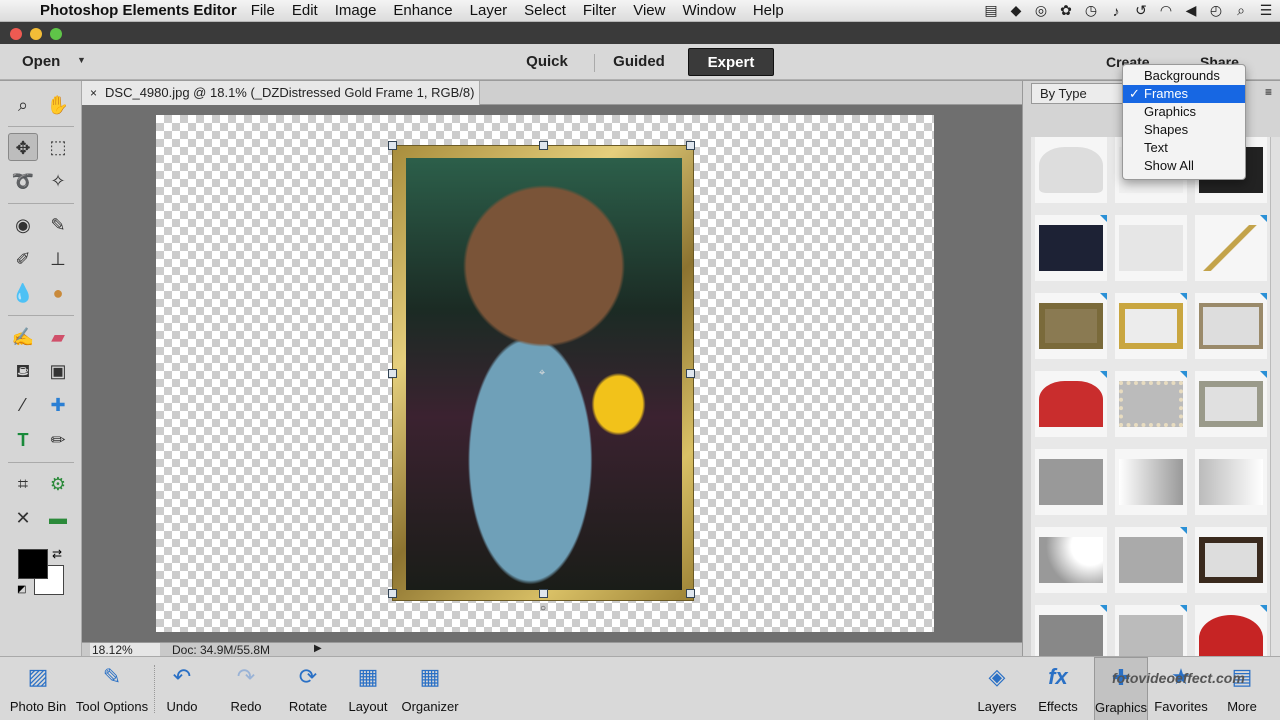 This screenshot has height=720, width=1280. I want to click on eyedropper-tool-icon: ⁄, so click(23, 405).